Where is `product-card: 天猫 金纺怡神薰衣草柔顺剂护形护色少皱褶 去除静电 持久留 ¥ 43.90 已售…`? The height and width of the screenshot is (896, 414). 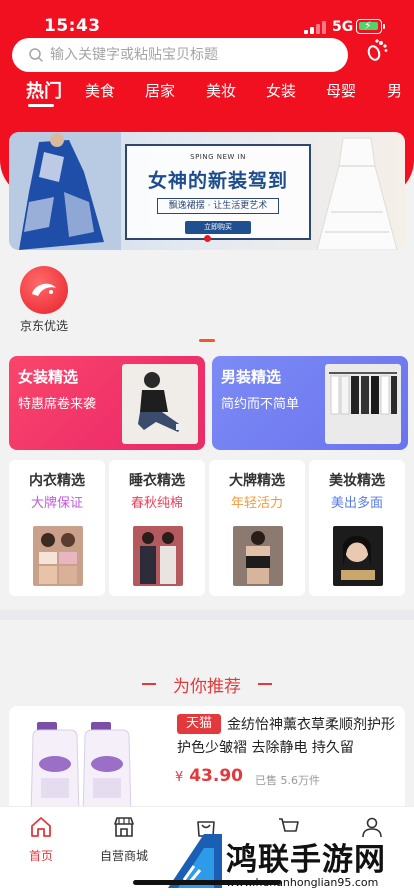 product-card: 天猫 金纺怡神薰衣草柔顺剂护形护色少皱褶 去除静电 持久留 ¥ 43.90 已售… is located at coordinates (207, 761).